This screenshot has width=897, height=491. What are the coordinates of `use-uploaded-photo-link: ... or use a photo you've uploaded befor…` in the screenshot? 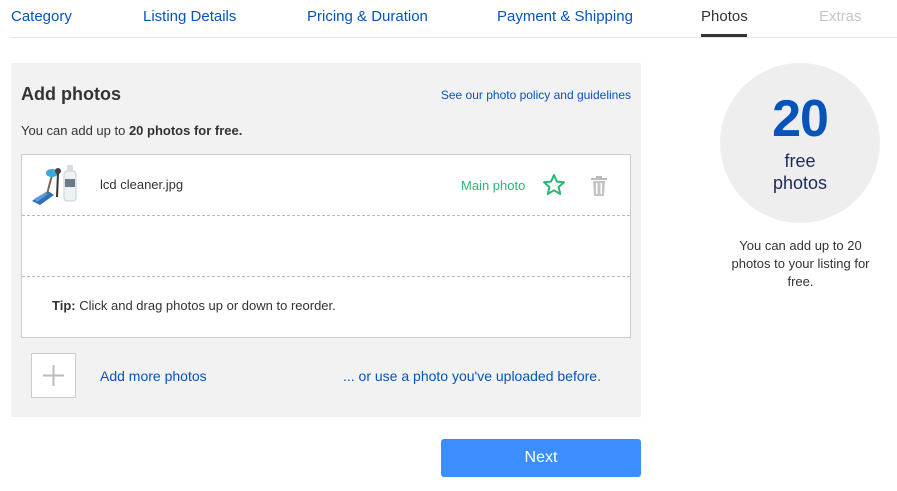 It's located at (472, 376).